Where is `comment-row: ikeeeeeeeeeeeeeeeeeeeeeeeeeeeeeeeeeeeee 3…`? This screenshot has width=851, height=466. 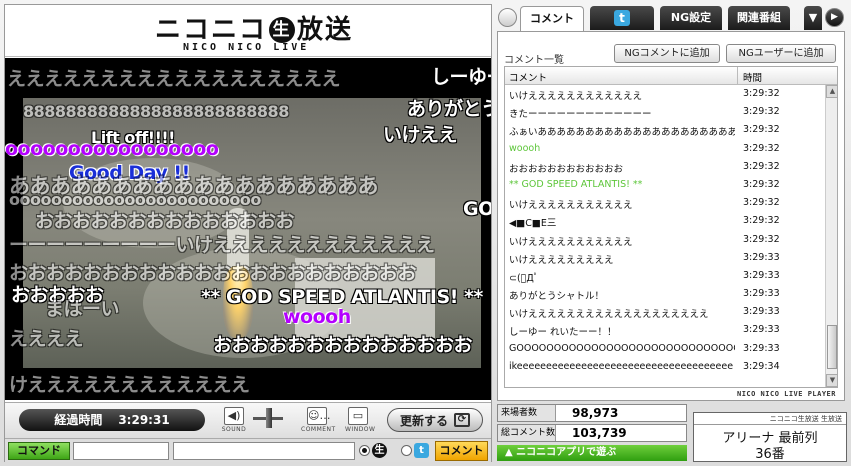 comment-row: ikeeeeeeeeeeeeeeeeeeeeeeeeeeeeeeeeeeeee 3… is located at coordinates (665, 367).